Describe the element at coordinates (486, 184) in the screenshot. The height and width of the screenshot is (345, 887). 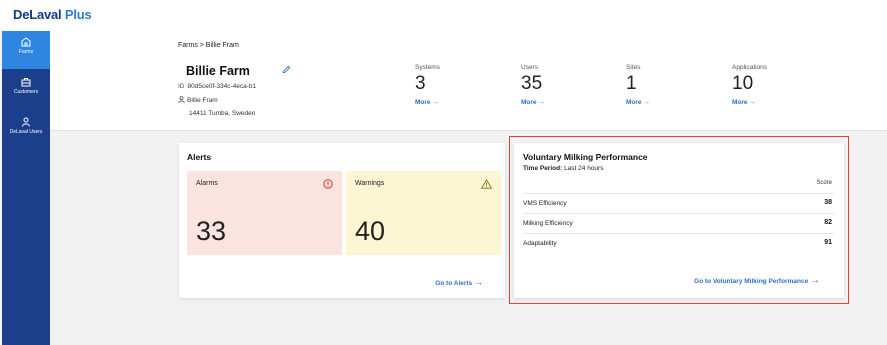
I see `warning-icon` at that location.